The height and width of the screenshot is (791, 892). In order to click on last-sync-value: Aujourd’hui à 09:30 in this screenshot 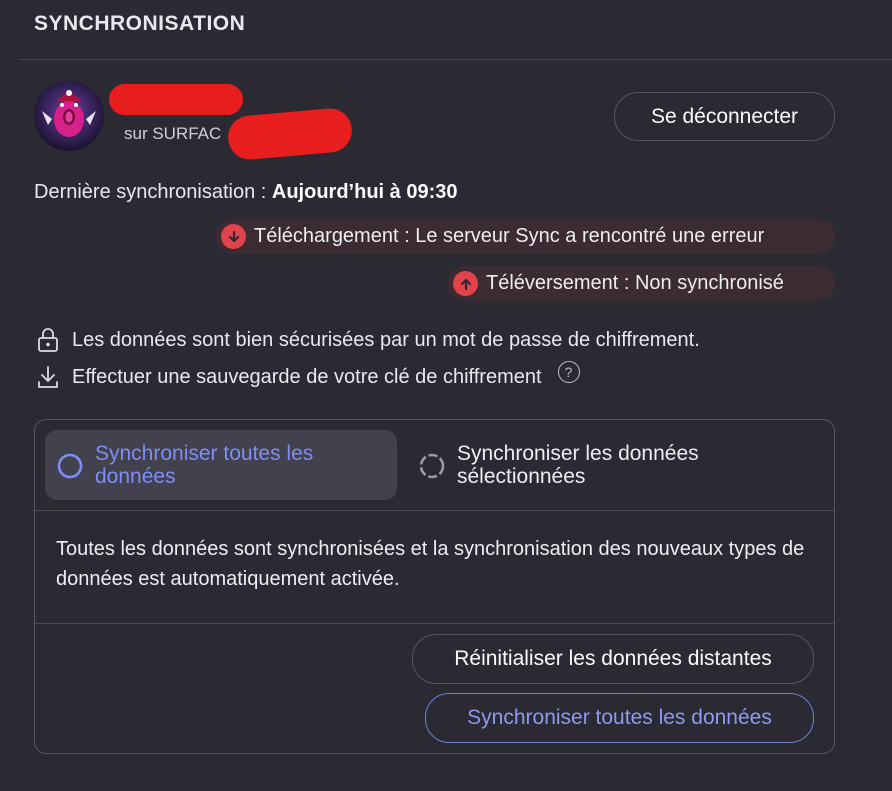, I will do `click(364, 192)`.